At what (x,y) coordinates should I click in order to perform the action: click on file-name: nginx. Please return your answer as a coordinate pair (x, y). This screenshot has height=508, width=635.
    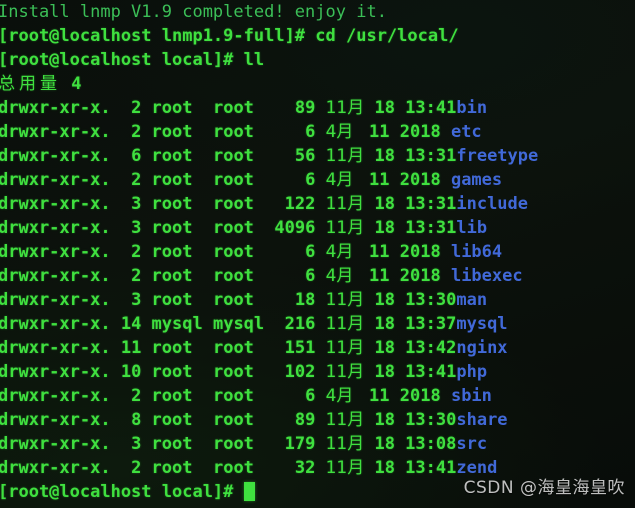
    Looking at the image, I should click on (482, 348).